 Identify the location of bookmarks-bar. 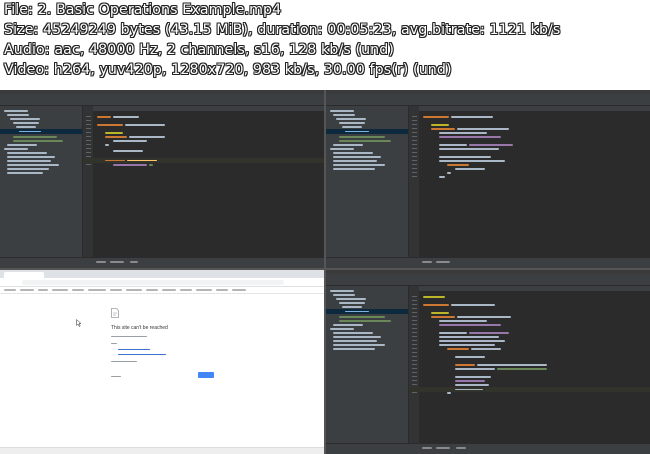
(162, 290).